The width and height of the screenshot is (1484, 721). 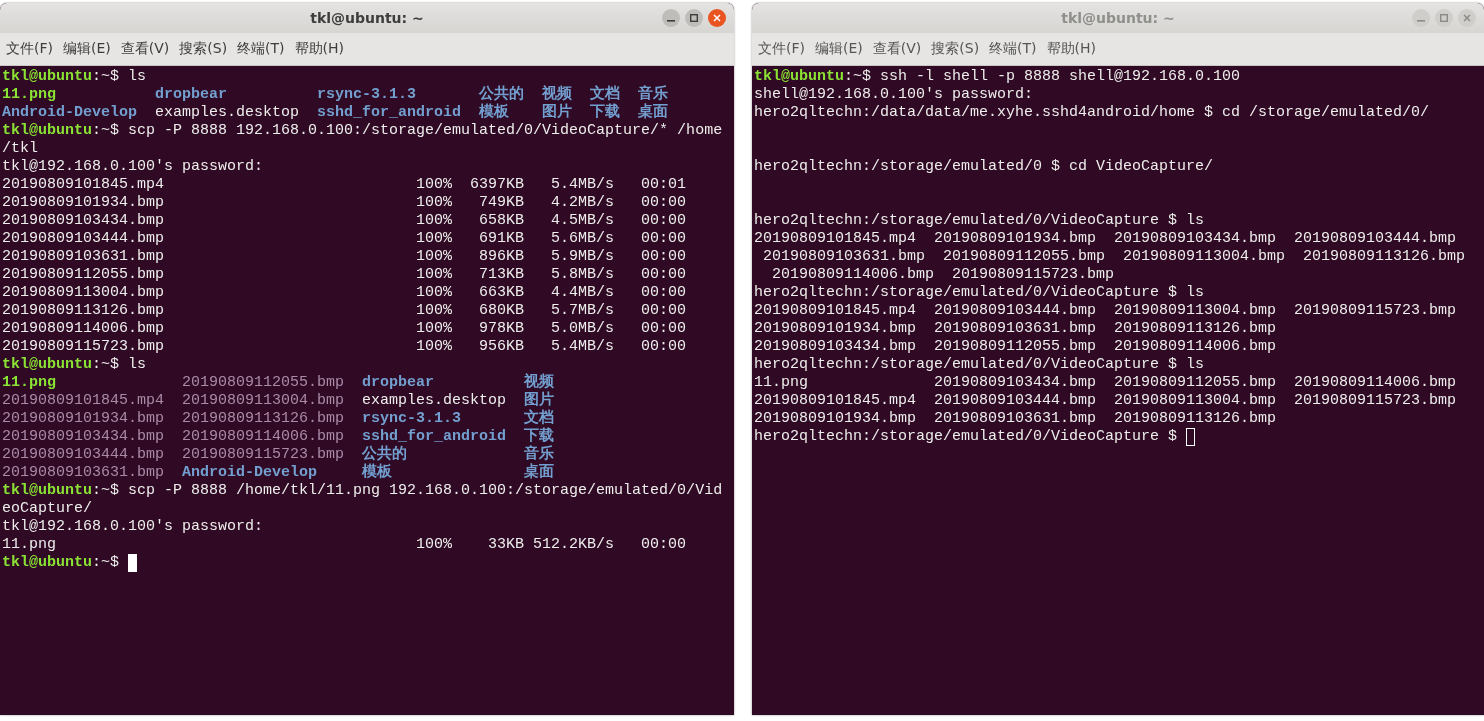 I want to click on directory-name: 下载, so click(x=539, y=436).